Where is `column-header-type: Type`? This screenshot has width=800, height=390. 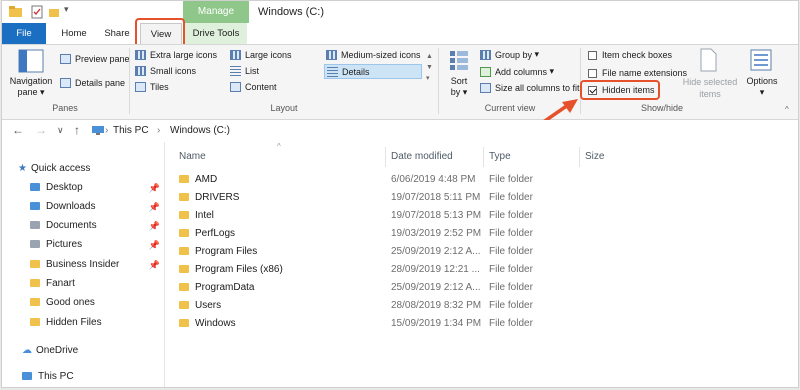
column-header-type: Type is located at coordinates (500, 156).